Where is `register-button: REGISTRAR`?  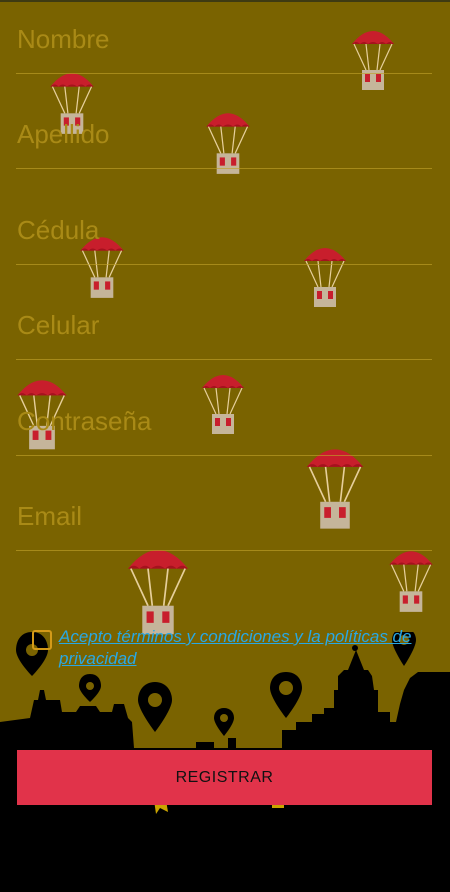 register-button: REGISTRAR is located at coordinates (224, 777).